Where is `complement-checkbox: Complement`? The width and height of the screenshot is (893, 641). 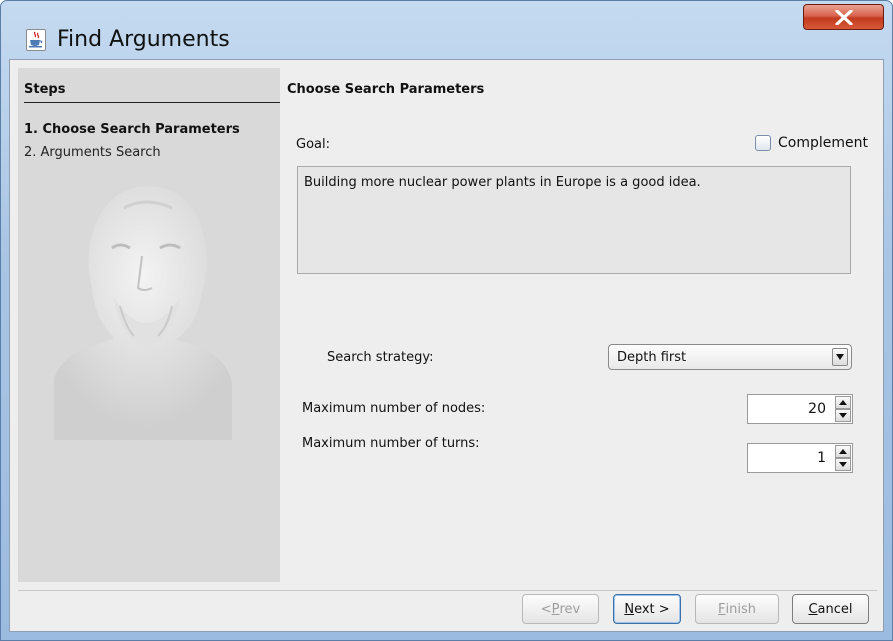
complement-checkbox: Complement is located at coordinates (811, 143).